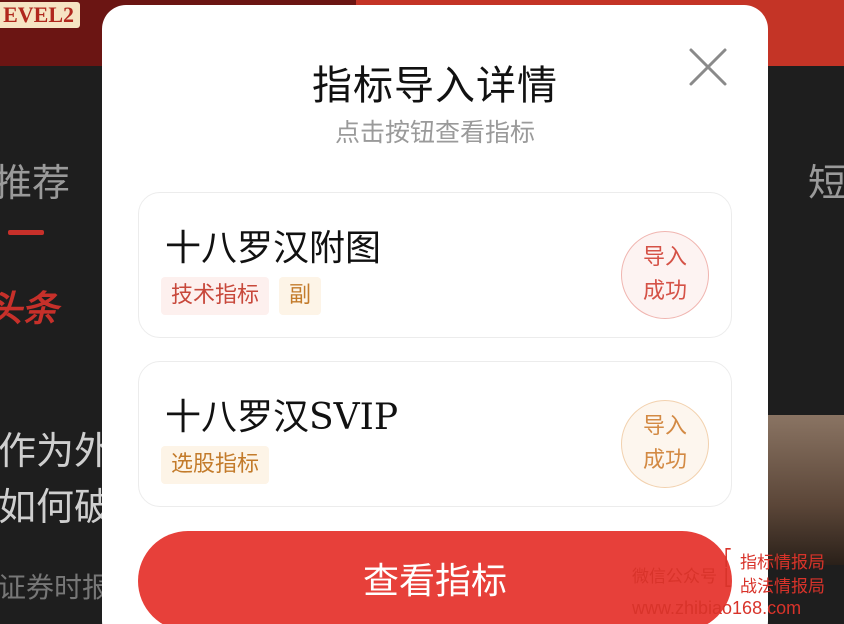 Image resolution: width=844 pixels, height=624 pixels. I want to click on headline-badge: 头条, so click(29, 309).